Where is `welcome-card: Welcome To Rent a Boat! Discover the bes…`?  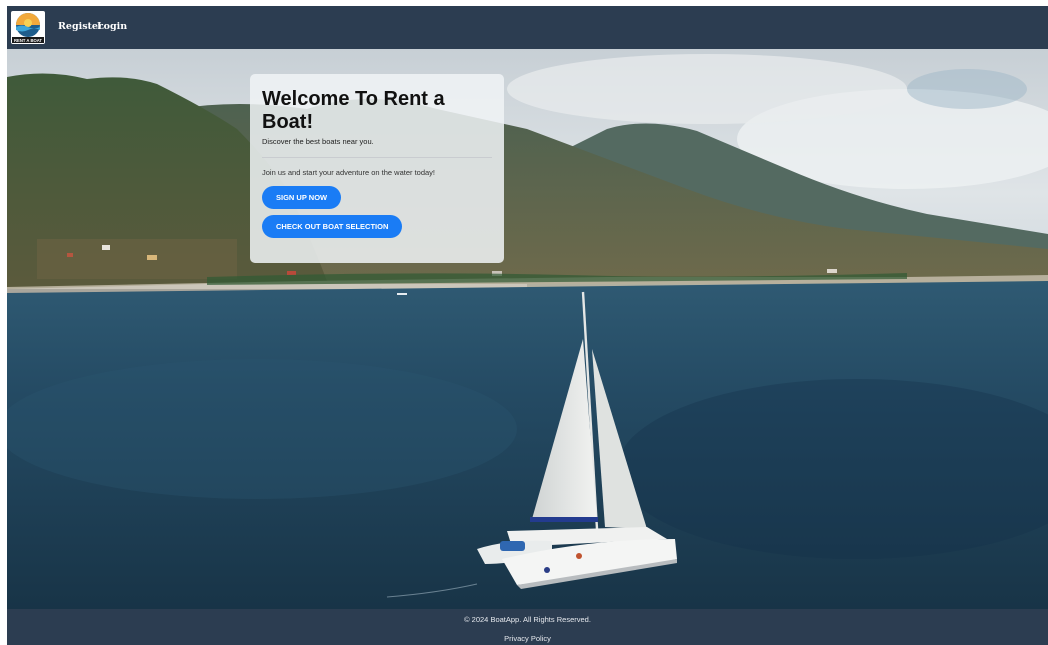 welcome-card: Welcome To Rent a Boat! Discover the bes… is located at coordinates (377, 168).